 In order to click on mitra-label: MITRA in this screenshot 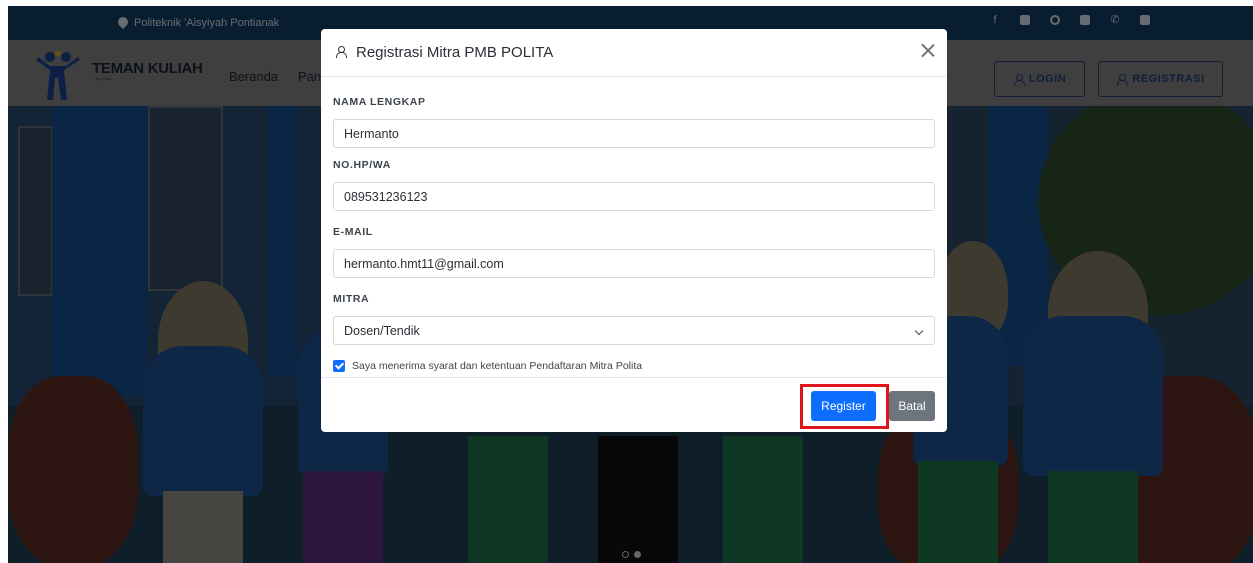, I will do `click(351, 299)`.